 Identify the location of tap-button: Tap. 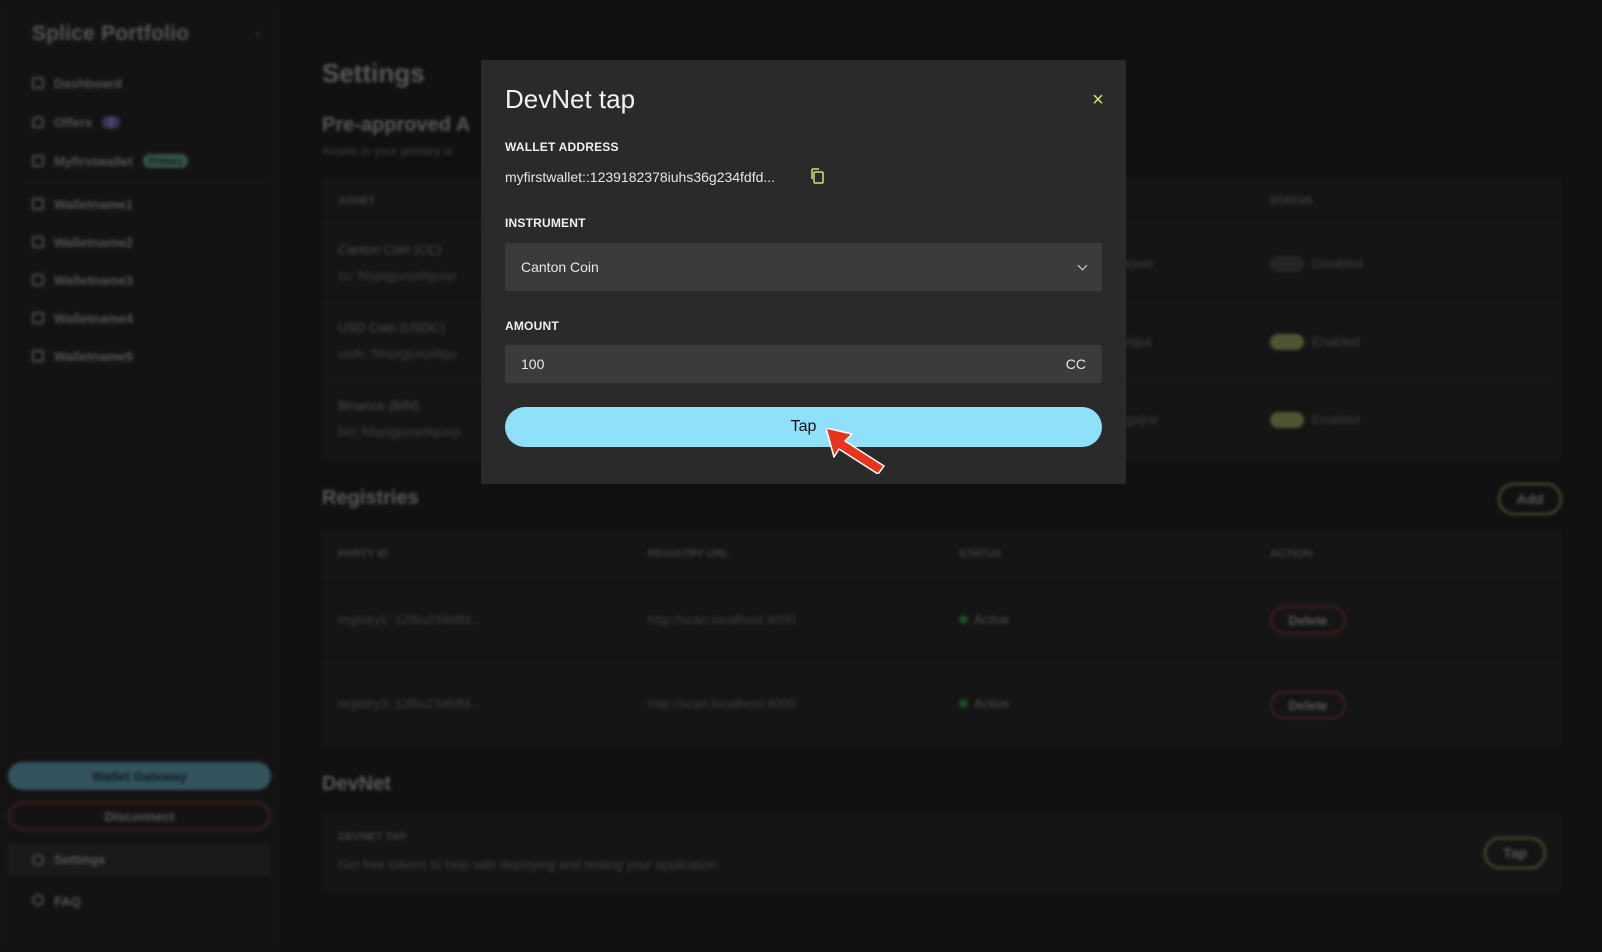
(803, 427).